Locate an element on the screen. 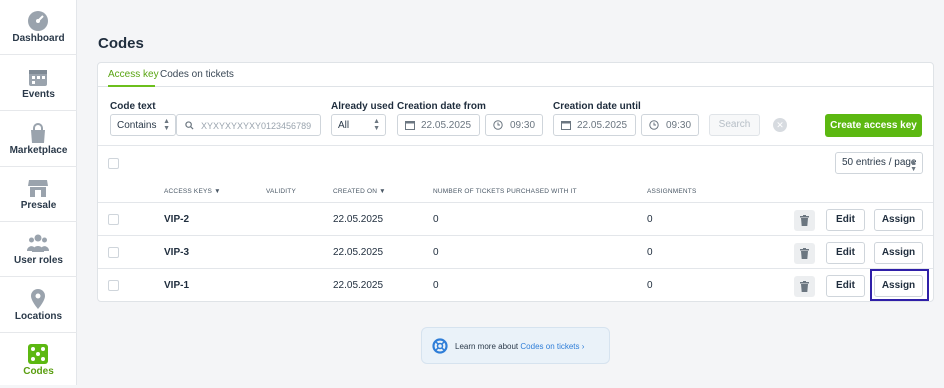  tab-codes-on-tickets: Codes on tickets is located at coordinates (197, 74).